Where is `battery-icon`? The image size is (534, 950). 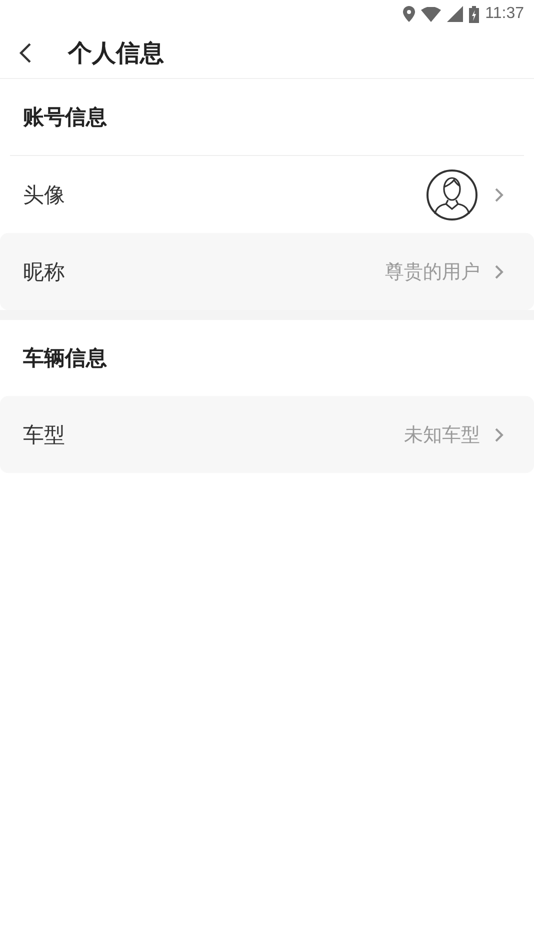
battery-icon is located at coordinates (474, 14).